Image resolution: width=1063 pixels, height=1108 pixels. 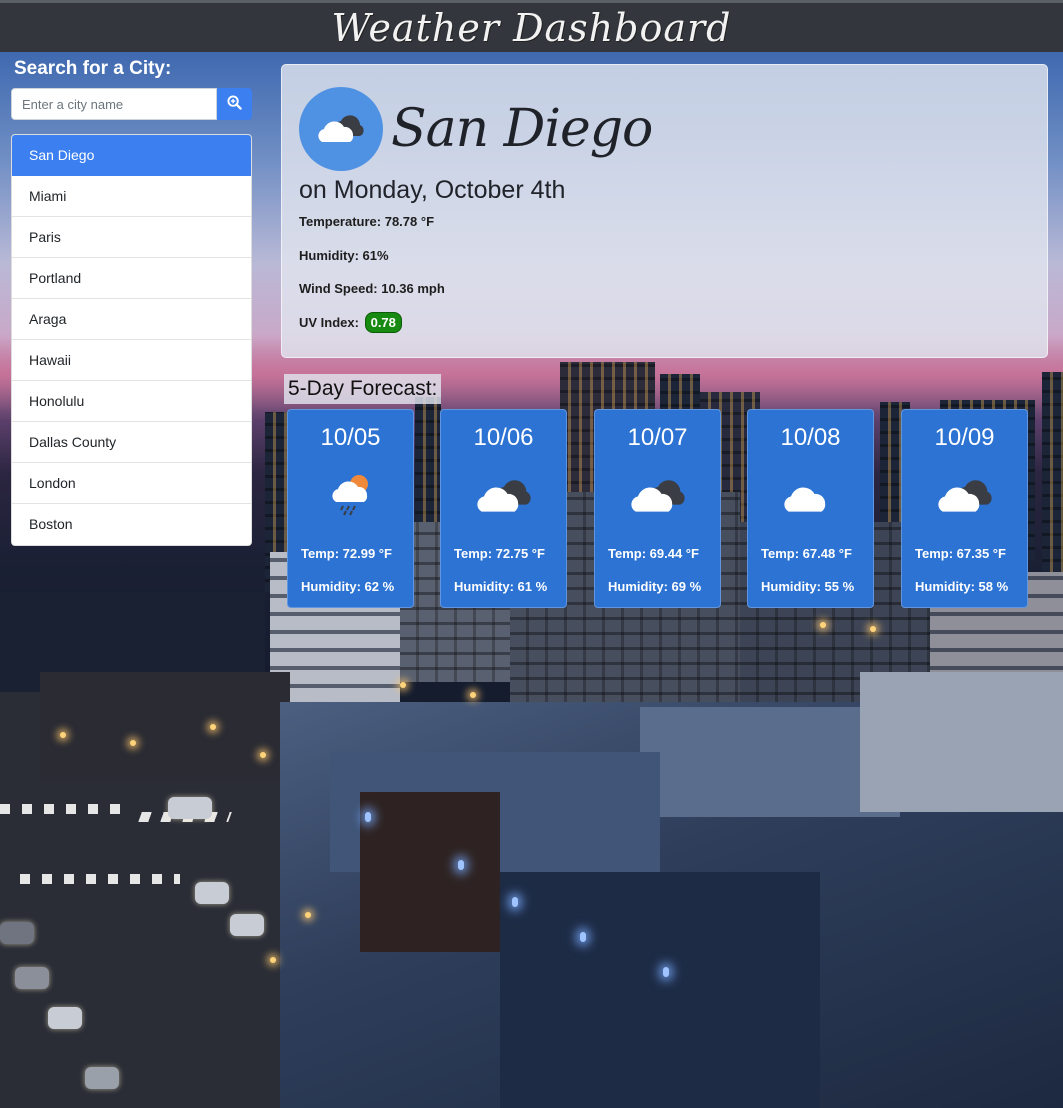 What do you see at coordinates (131, 360) in the screenshot?
I see `city-item-hawaii: Hawaii` at bounding box center [131, 360].